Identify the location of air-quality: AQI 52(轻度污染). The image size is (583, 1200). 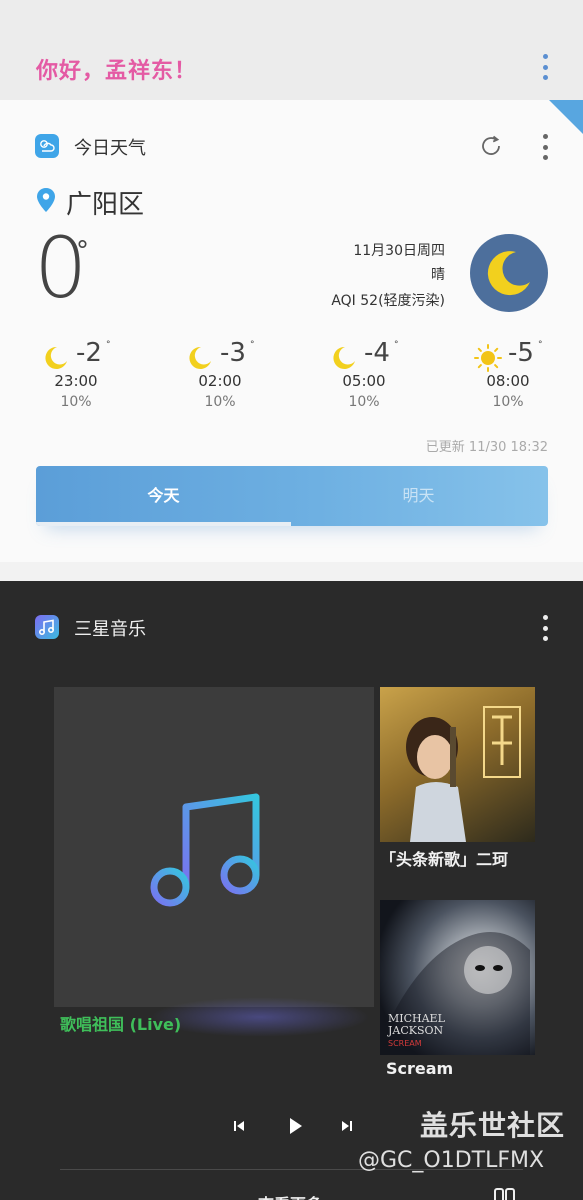
(388, 301).